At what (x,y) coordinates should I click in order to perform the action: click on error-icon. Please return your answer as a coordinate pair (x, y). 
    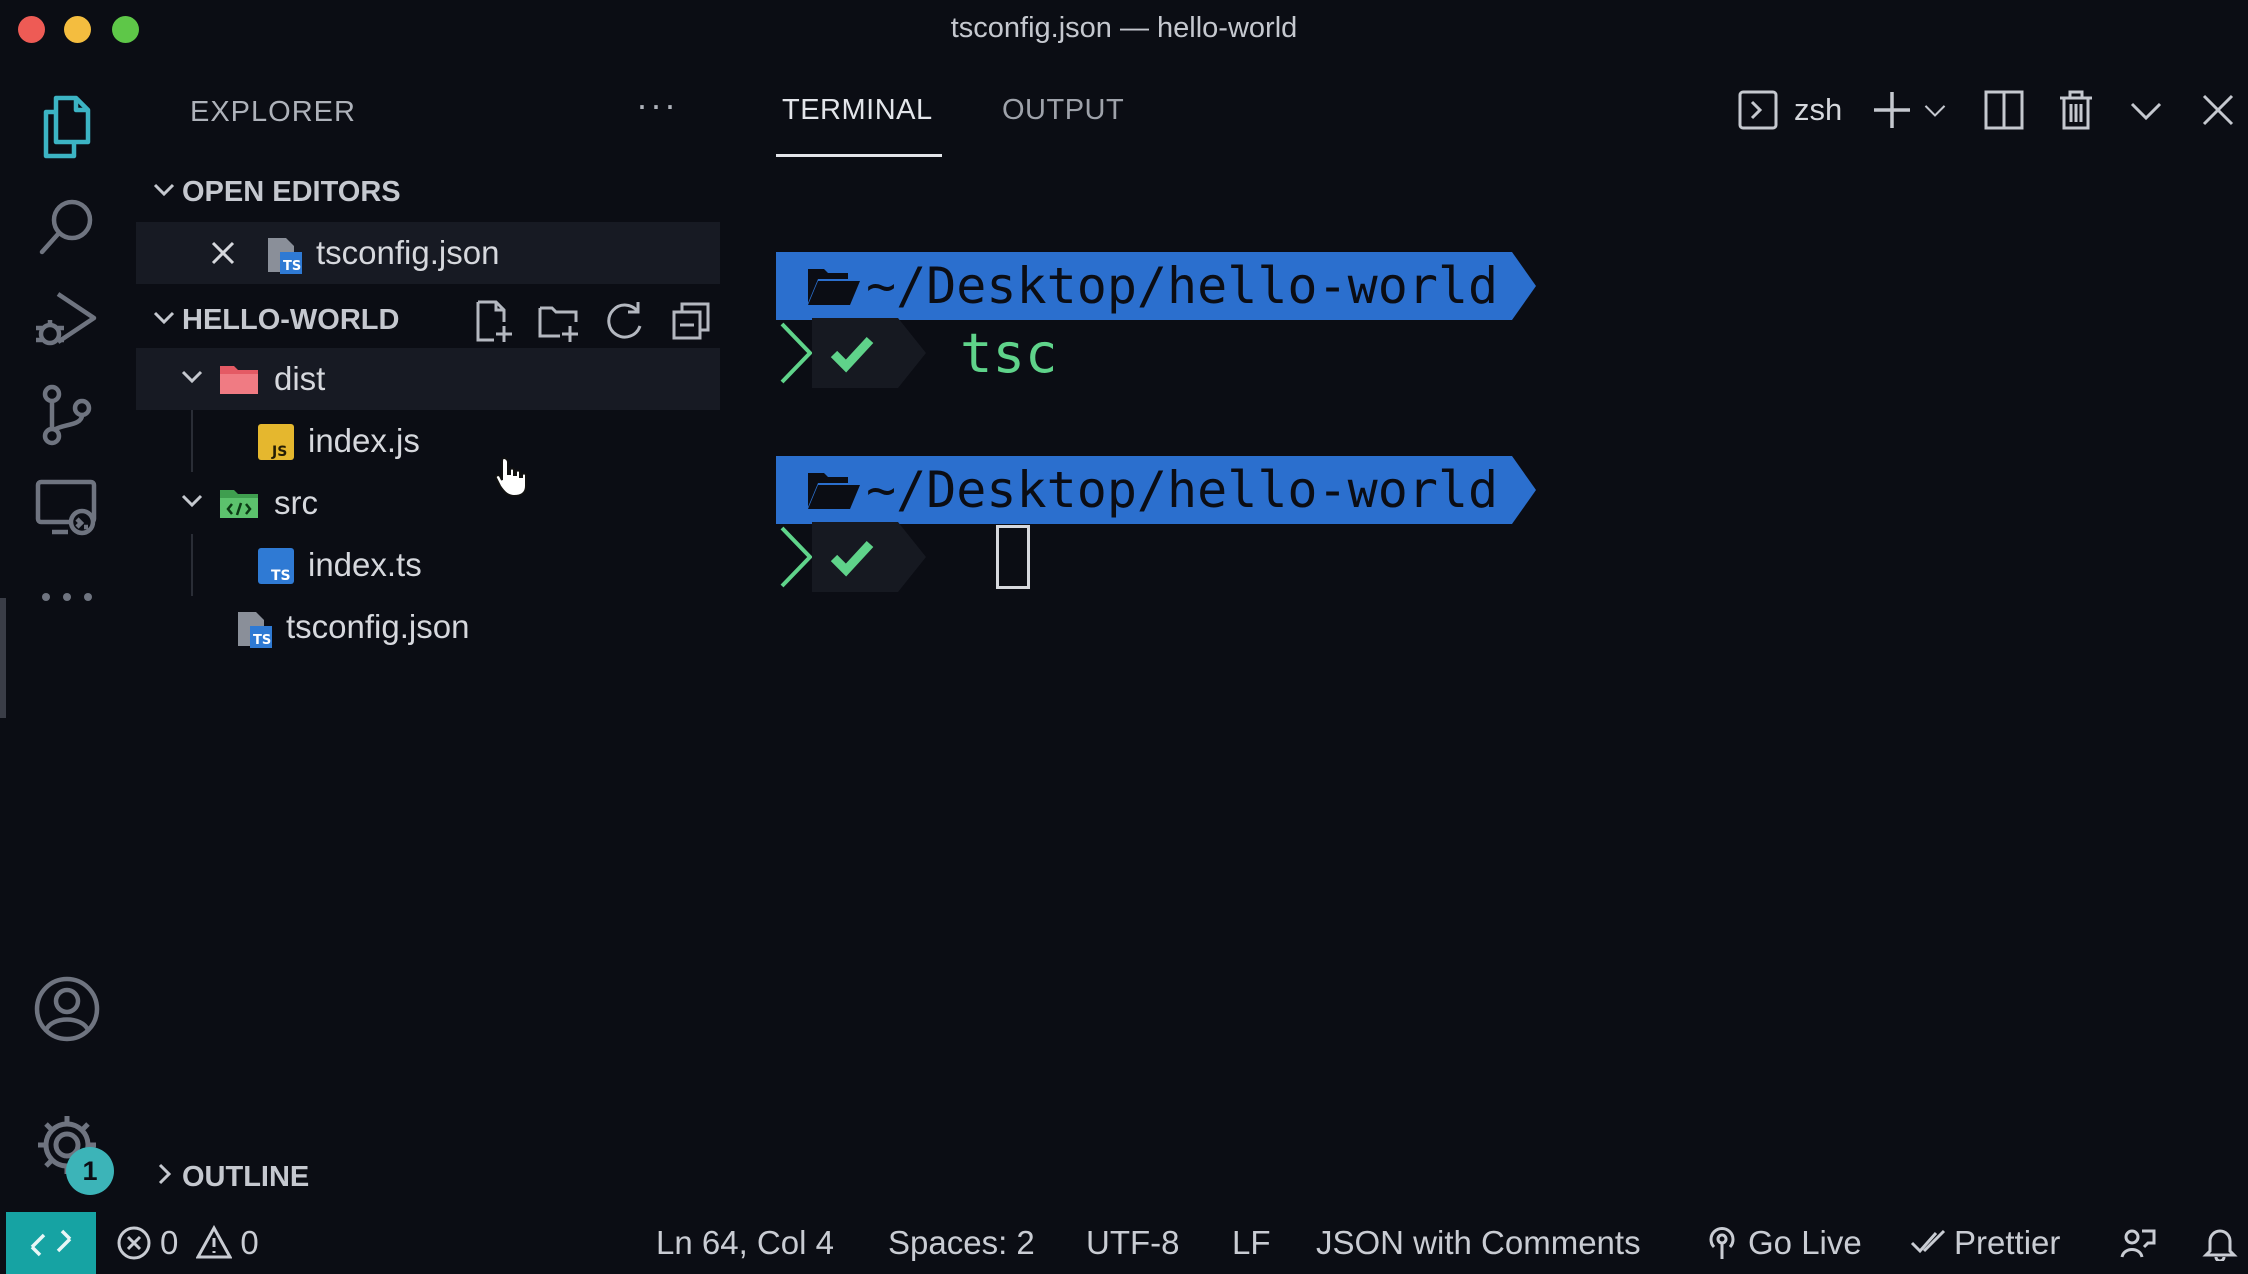
    Looking at the image, I should click on (134, 1243).